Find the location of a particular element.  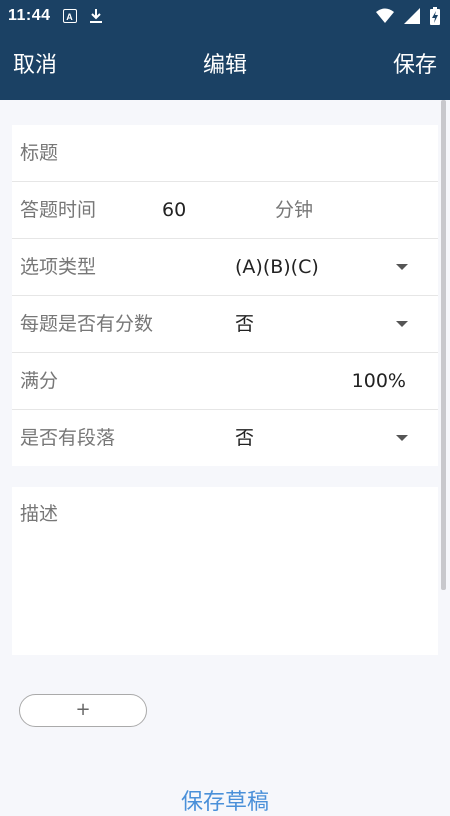

wifi-icon is located at coordinates (385, 15).